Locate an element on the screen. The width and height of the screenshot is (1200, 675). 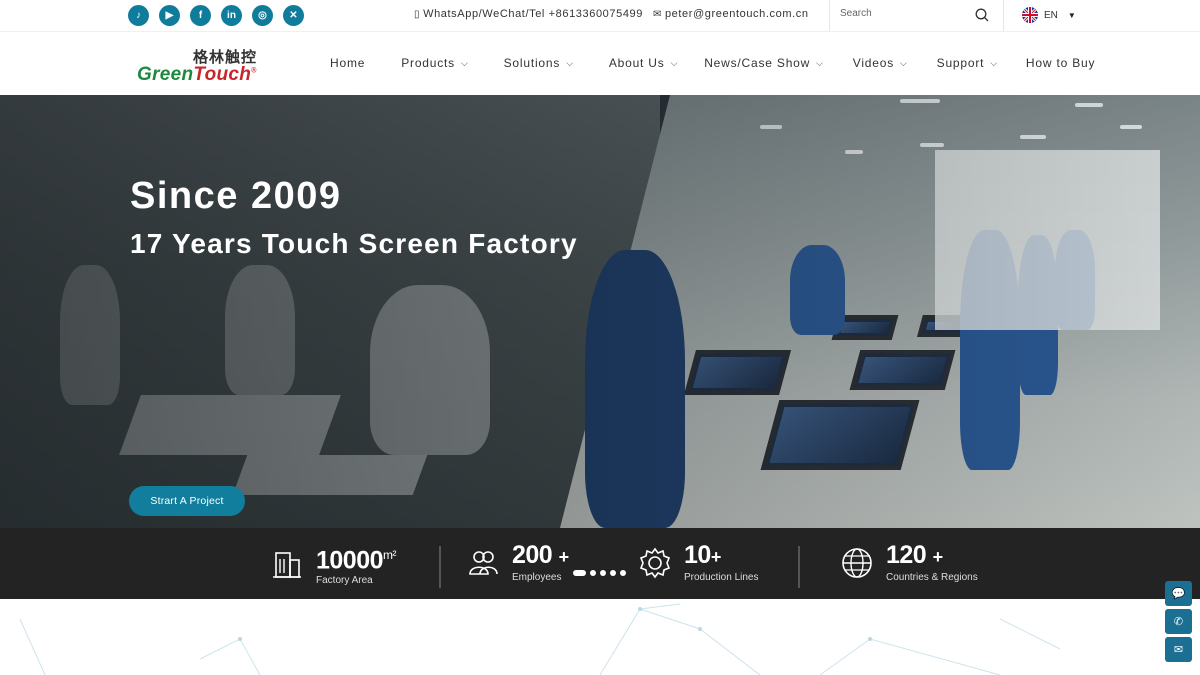
search-icon is located at coordinates (982, 15).